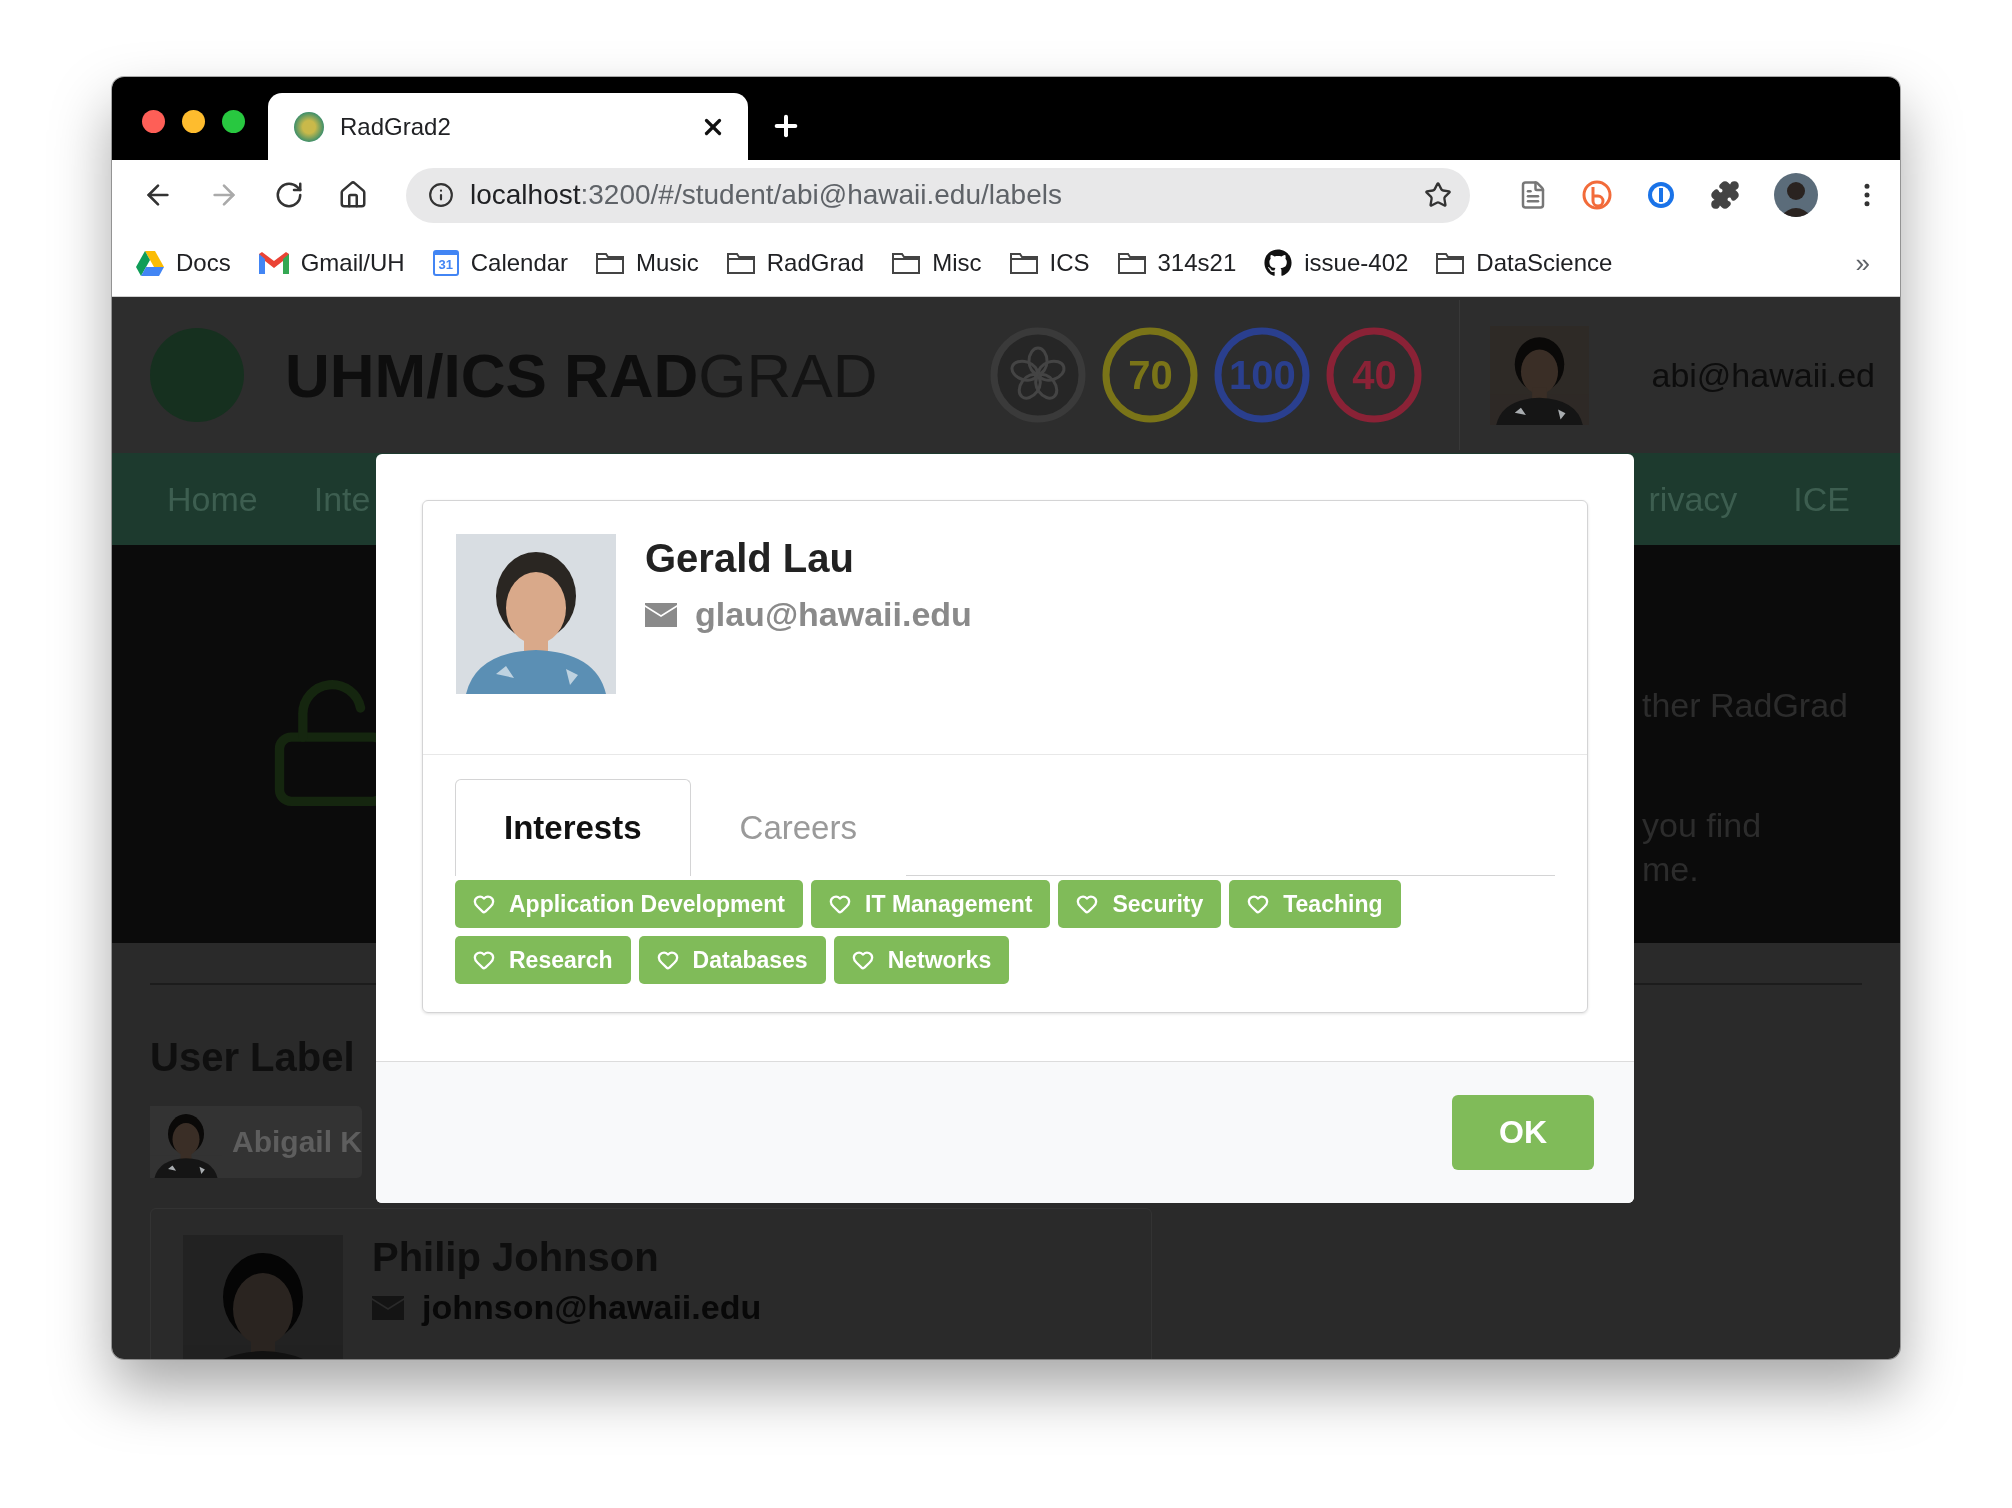 The height and width of the screenshot is (1508, 2012). I want to click on github-icon, so click(1278, 263).